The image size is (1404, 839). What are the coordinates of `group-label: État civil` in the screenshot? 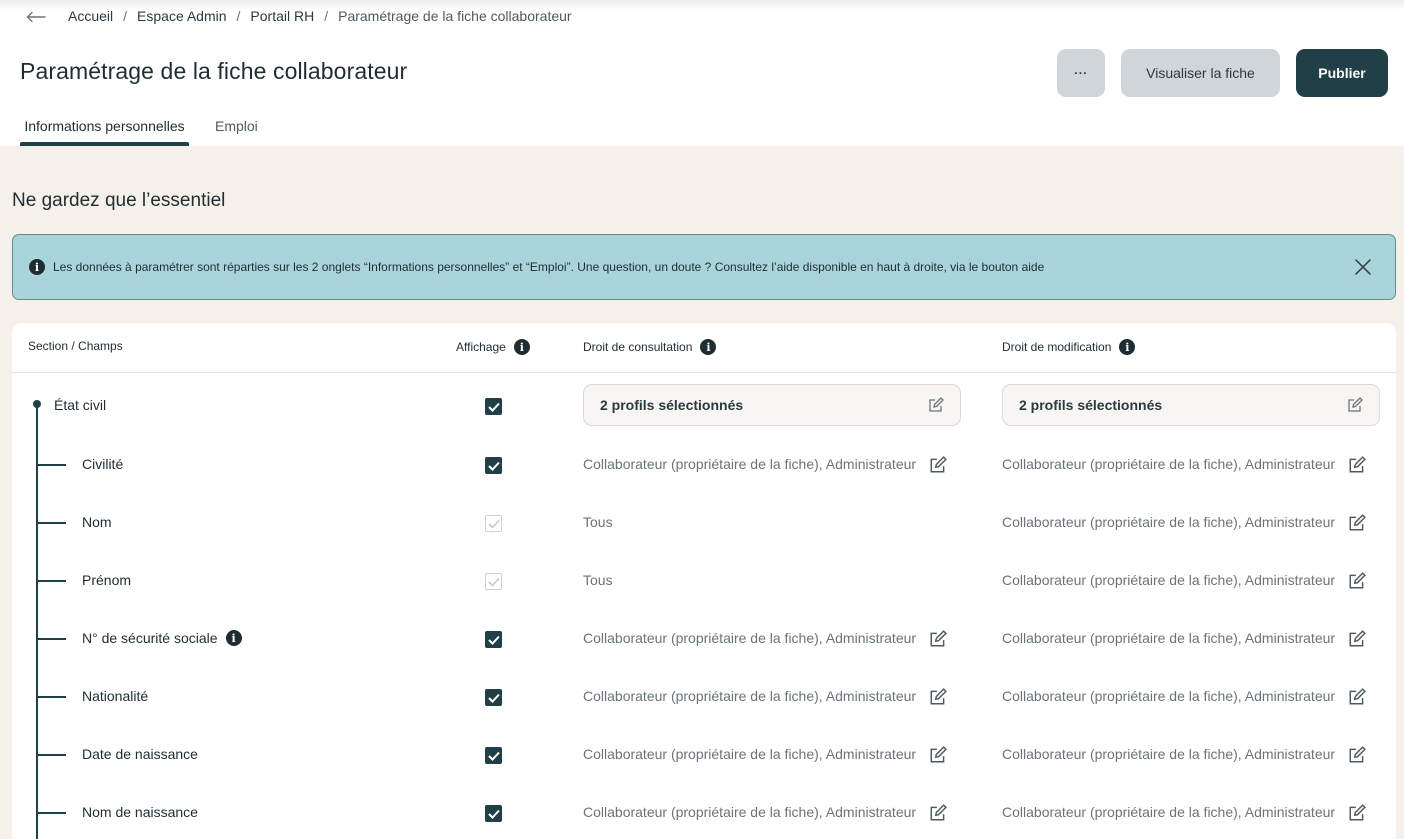 It's located at (80, 405).